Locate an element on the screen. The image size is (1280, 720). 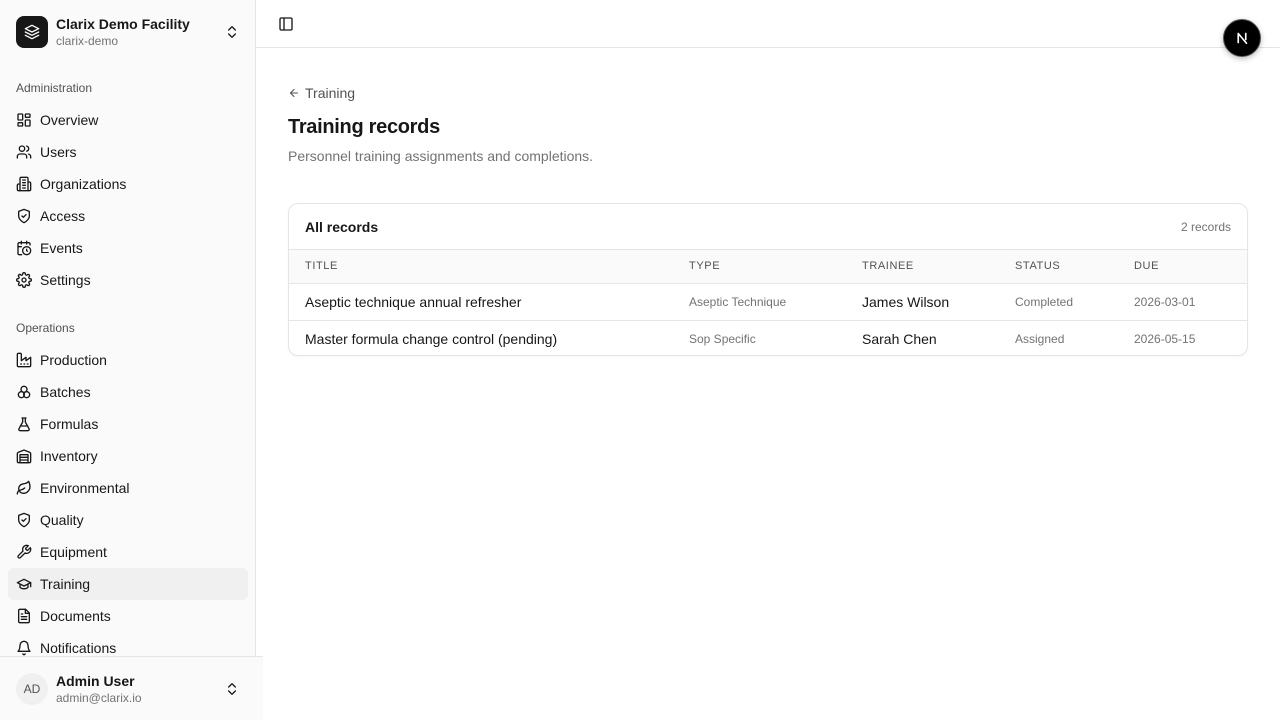
nav-group-label: Operations is located at coordinates (45, 328).